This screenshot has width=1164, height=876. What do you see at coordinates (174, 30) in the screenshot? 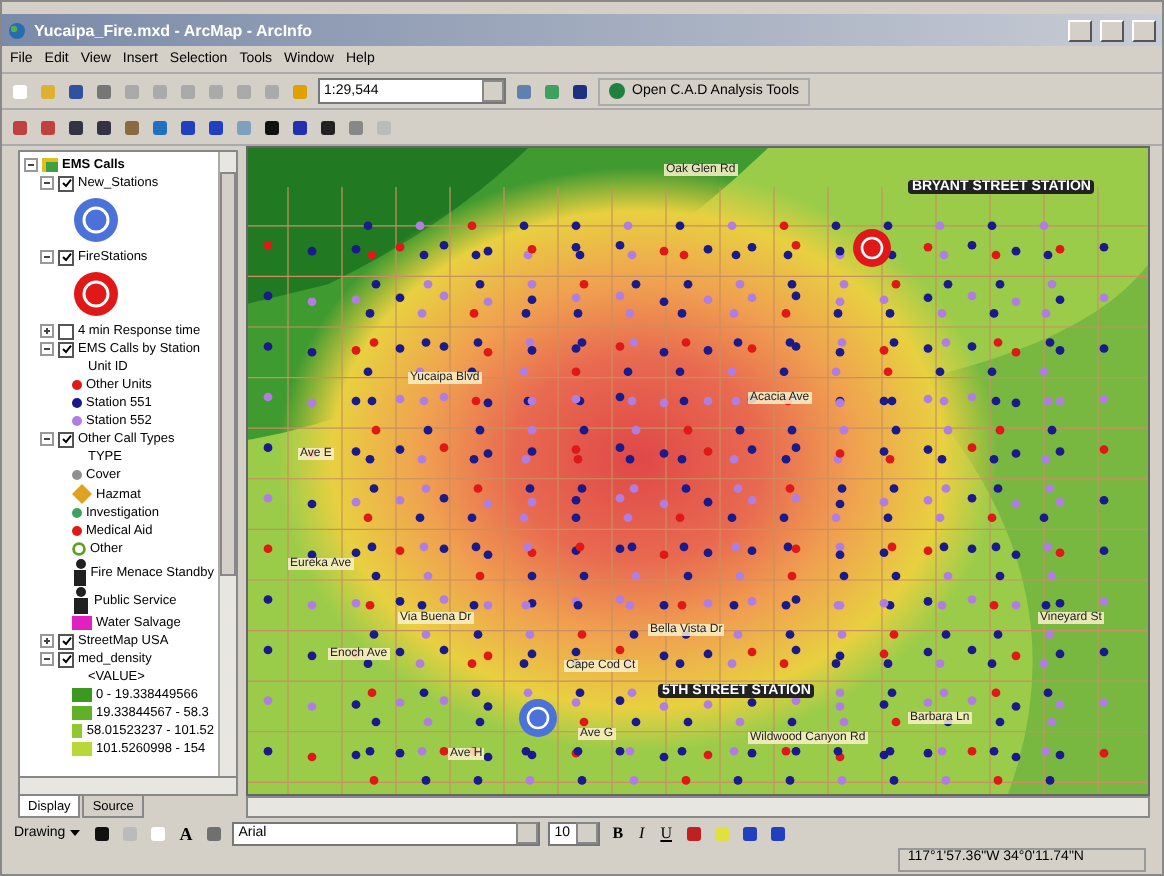
I see `window-title: Yucaipa_Fire.mxd - ArcMap - ArcInfo` at bounding box center [174, 30].